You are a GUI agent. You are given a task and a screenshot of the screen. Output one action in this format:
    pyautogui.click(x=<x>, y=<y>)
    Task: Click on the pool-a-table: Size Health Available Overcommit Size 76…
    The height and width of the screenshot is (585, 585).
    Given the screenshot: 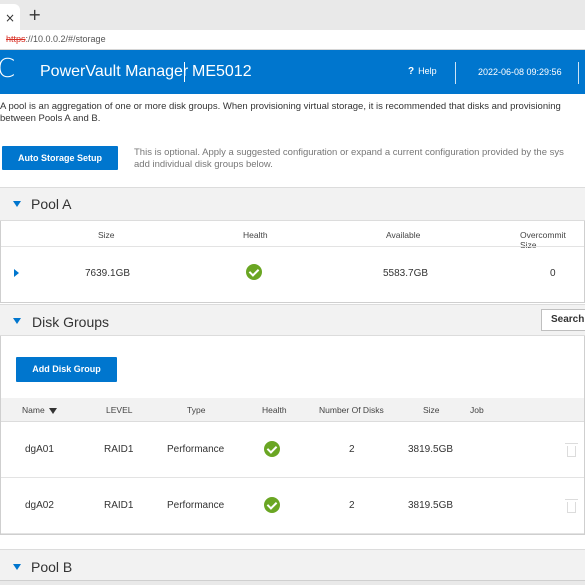 What is the action you would take?
    pyautogui.click(x=292, y=262)
    